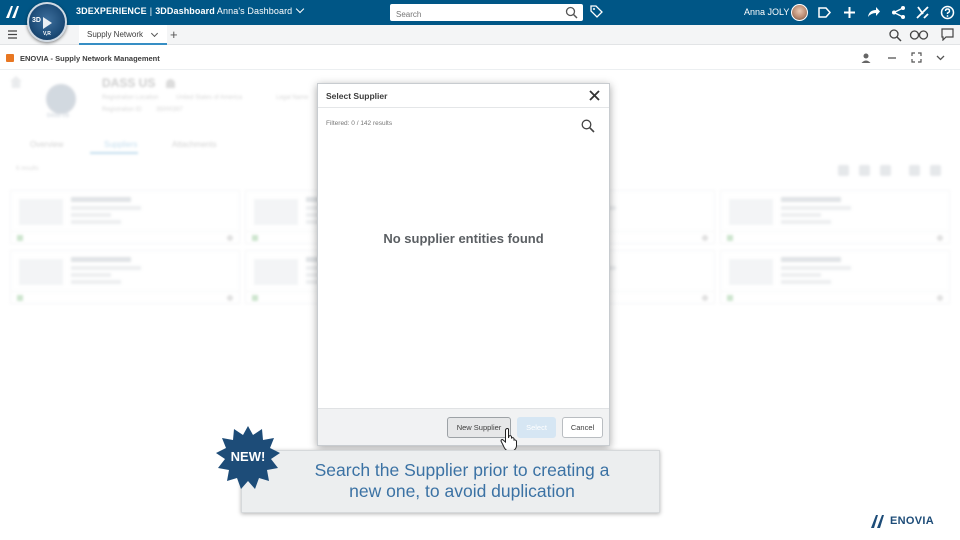 This screenshot has height=540, width=960. Describe the element at coordinates (36, 20) in the screenshot. I see `compass-label-3d: 3D` at that location.